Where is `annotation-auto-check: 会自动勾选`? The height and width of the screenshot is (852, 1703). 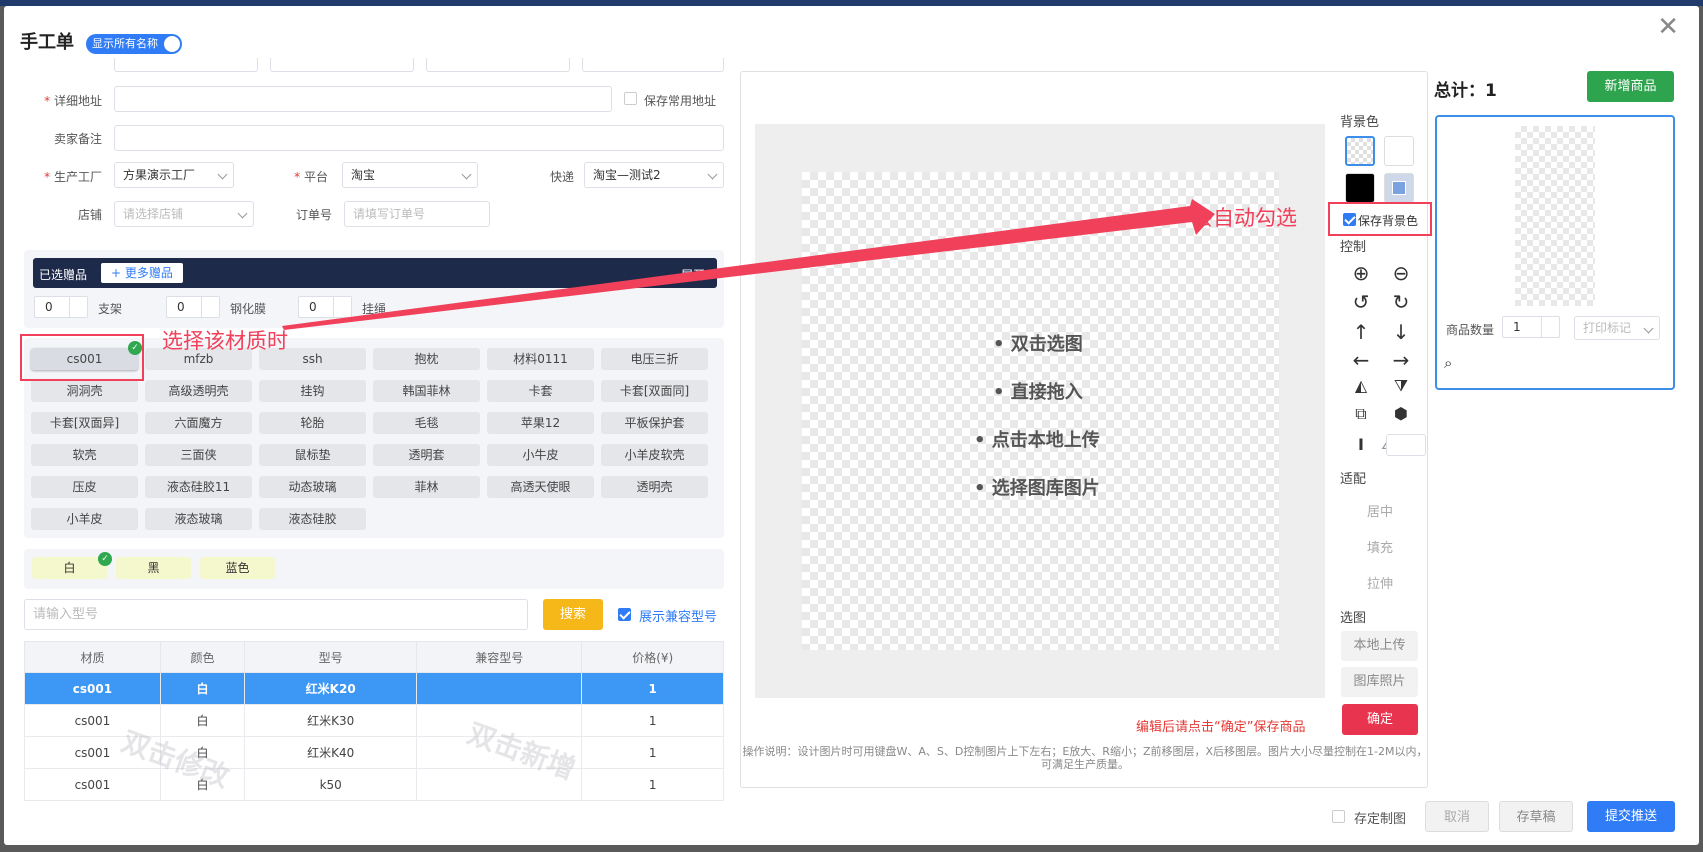
annotation-auto-check: 会自动勾选 is located at coordinates (1244, 218).